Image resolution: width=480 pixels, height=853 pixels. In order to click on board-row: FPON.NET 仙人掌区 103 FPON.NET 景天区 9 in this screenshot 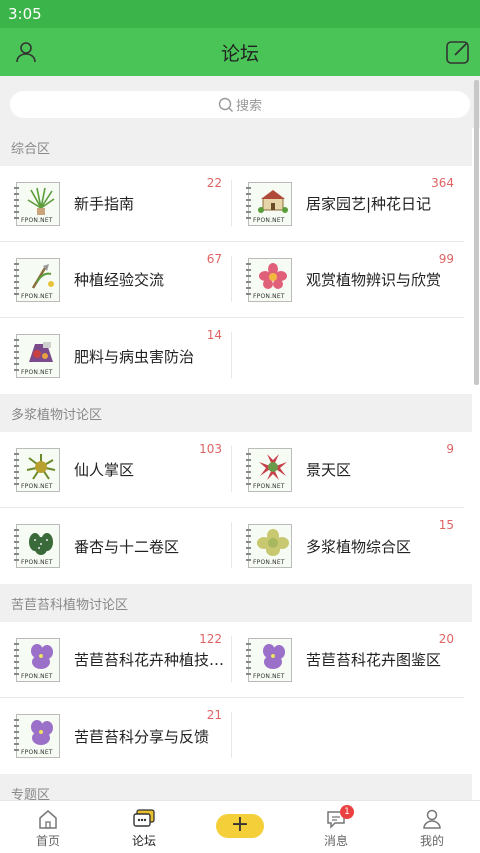, I will do `click(232, 470)`.